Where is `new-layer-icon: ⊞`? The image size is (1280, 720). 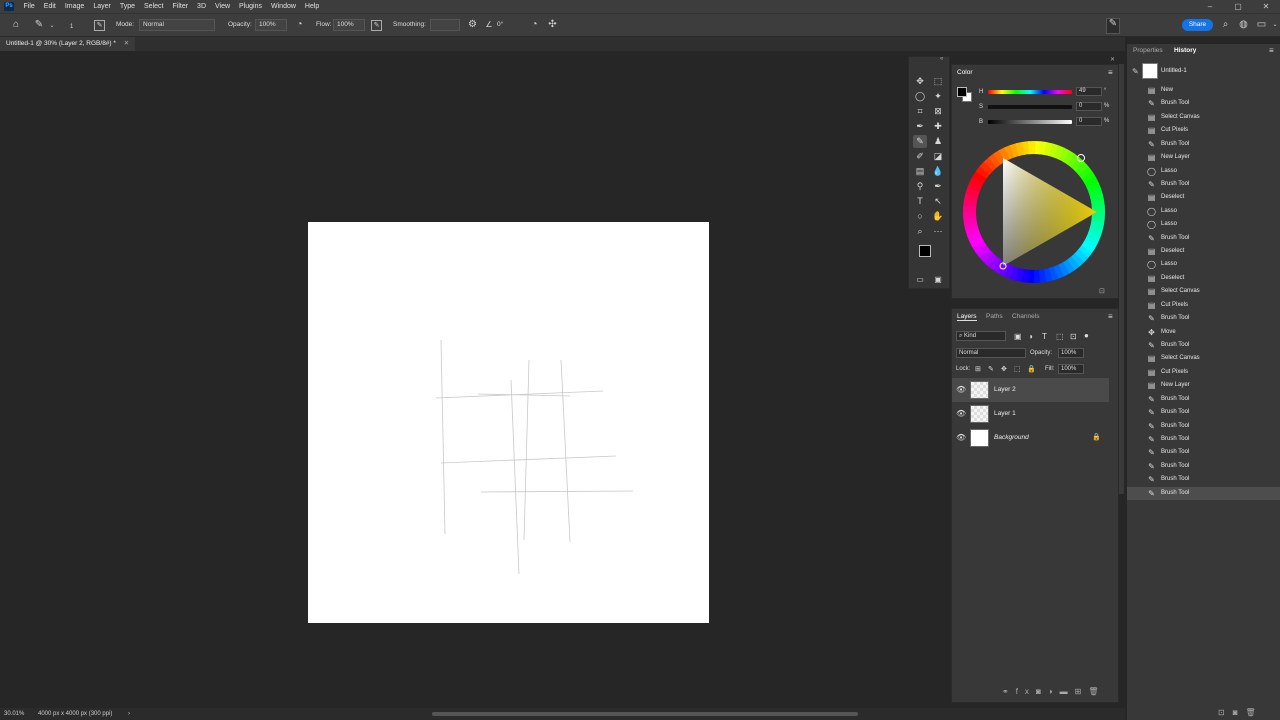 new-layer-icon: ⊞ is located at coordinates (1082, 691).